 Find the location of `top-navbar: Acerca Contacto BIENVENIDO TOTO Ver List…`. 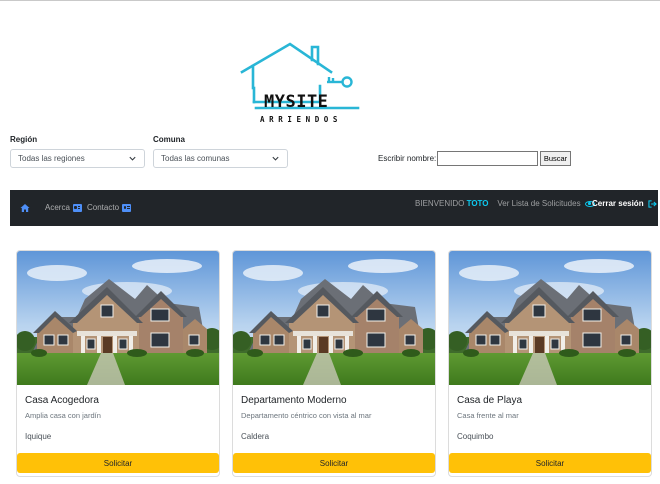

top-navbar: Acerca Contacto BIENVENIDO TOTO Ver List… is located at coordinates (334, 208).